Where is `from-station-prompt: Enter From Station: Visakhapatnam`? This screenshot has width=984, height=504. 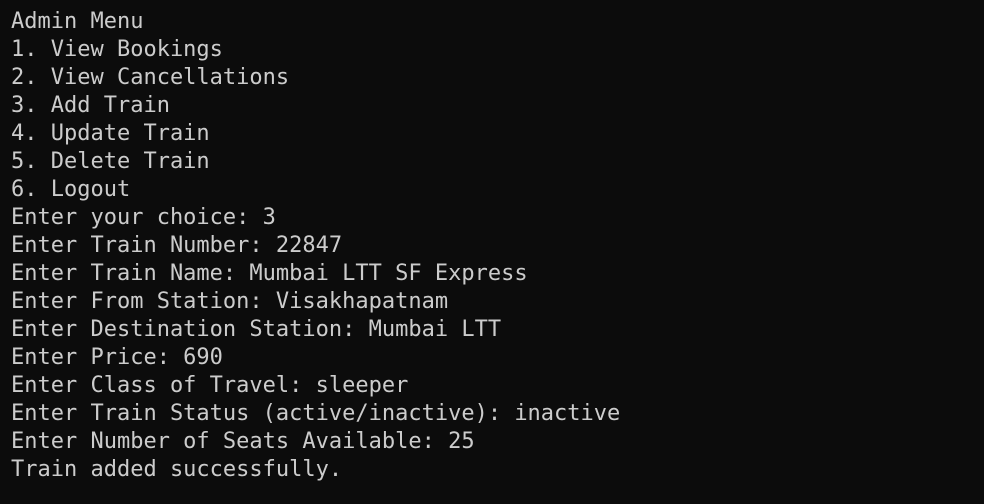
from-station-prompt: Enter From Station: Visakhapatnam is located at coordinates (230, 301).